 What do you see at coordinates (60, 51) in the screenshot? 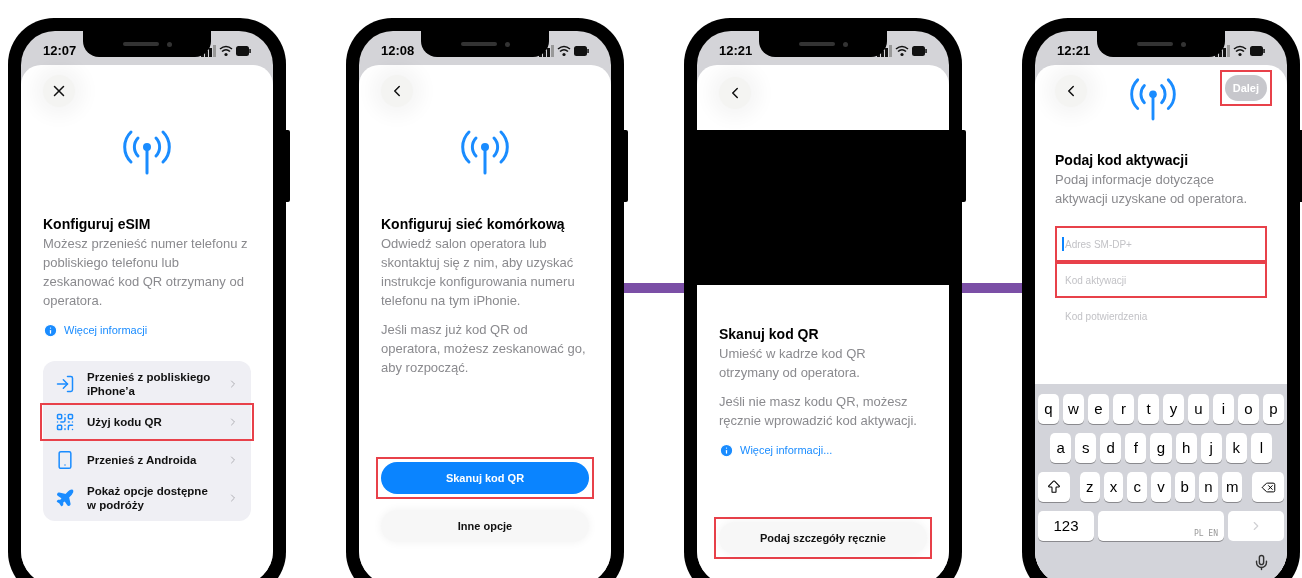
I see `status-time: 12:07` at bounding box center [60, 51].